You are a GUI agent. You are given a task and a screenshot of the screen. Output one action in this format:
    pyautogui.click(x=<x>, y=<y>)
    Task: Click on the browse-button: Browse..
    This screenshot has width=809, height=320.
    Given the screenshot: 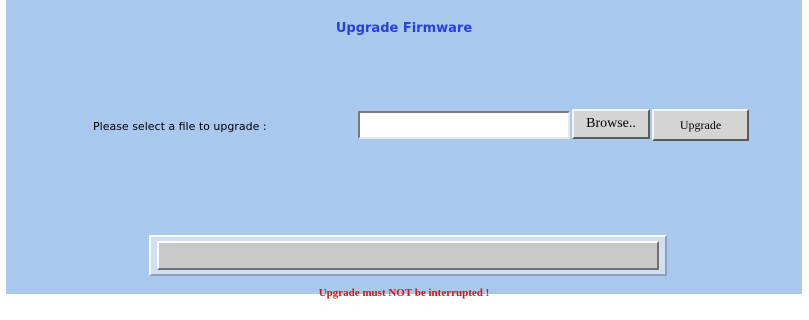 What is the action you would take?
    pyautogui.click(x=611, y=124)
    